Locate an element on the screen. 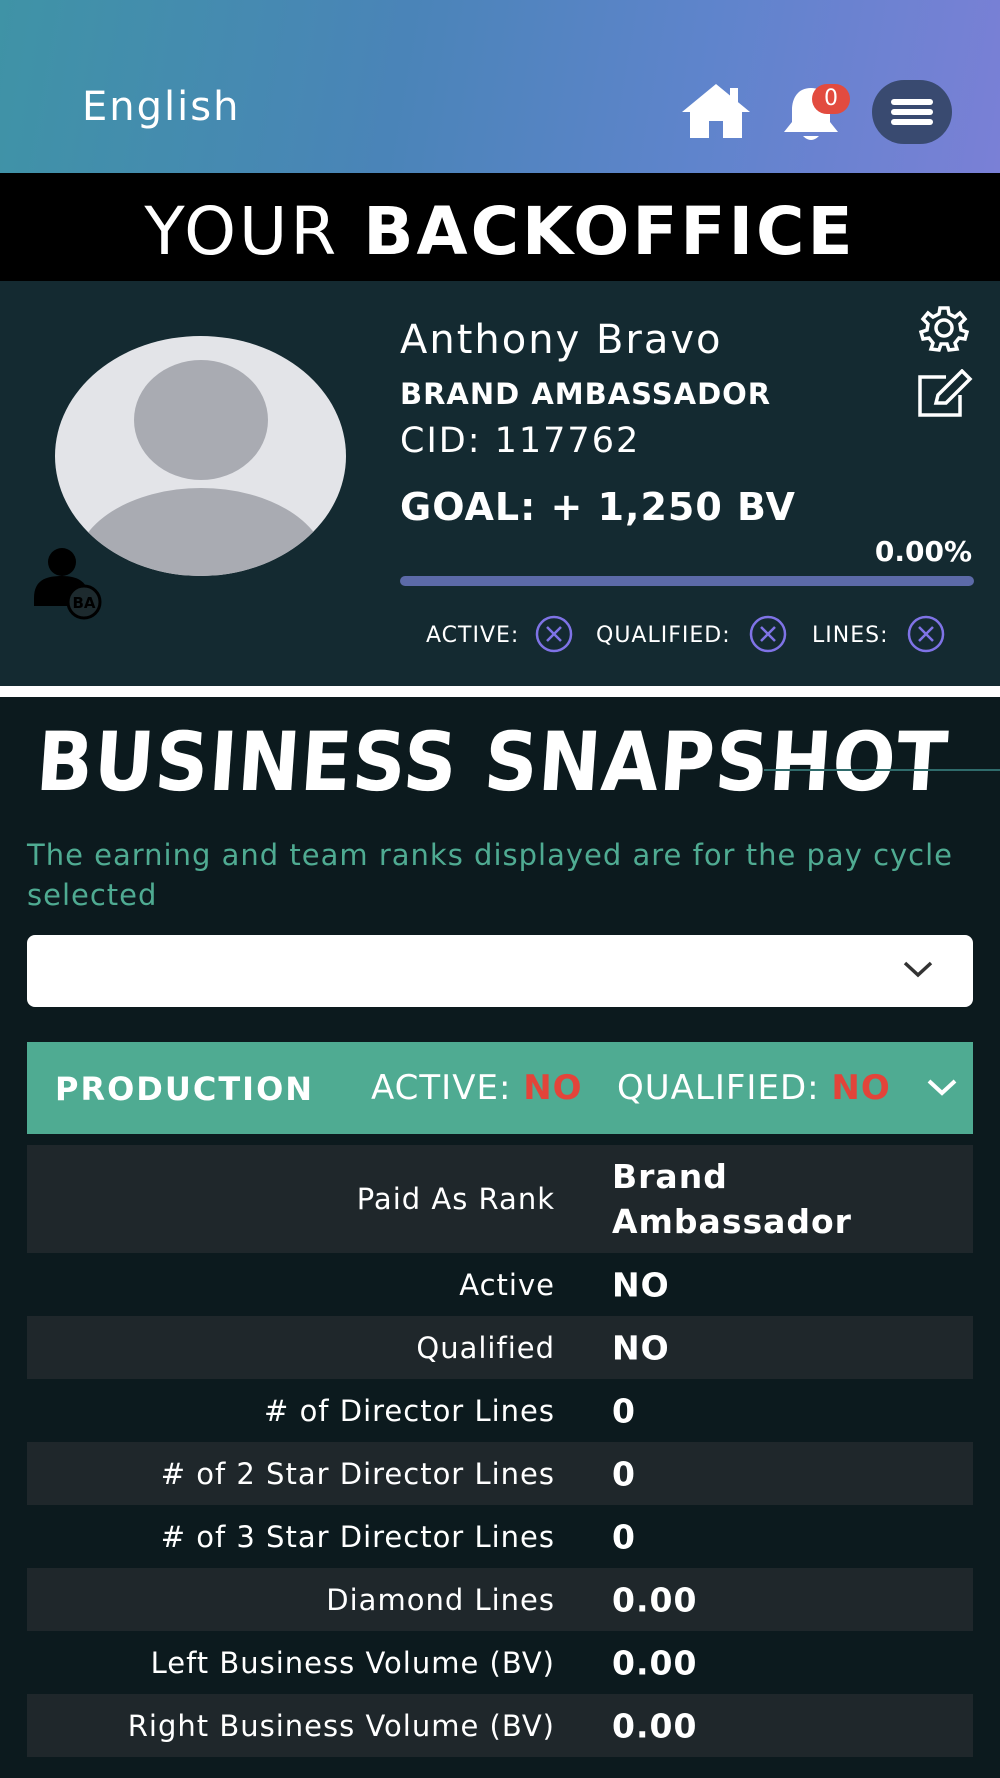 This screenshot has height=1778, width=1000. pay-cycle-select is located at coordinates (500, 971).